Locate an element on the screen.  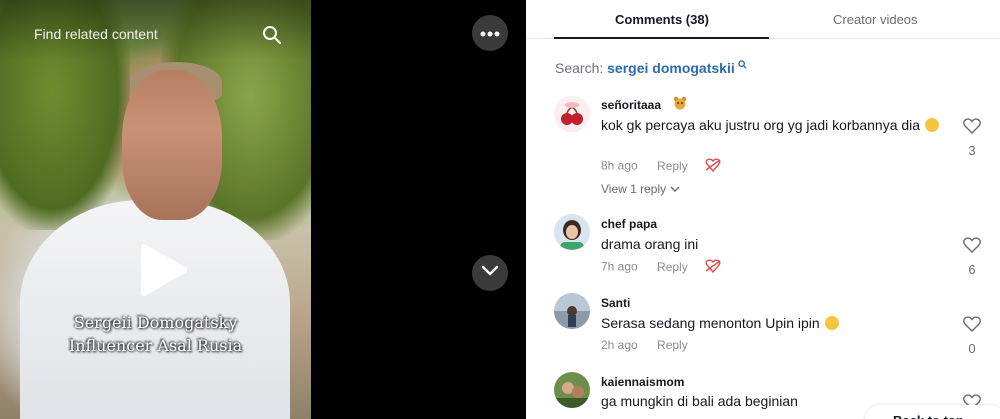
more-icon is located at coordinates (490, 33).